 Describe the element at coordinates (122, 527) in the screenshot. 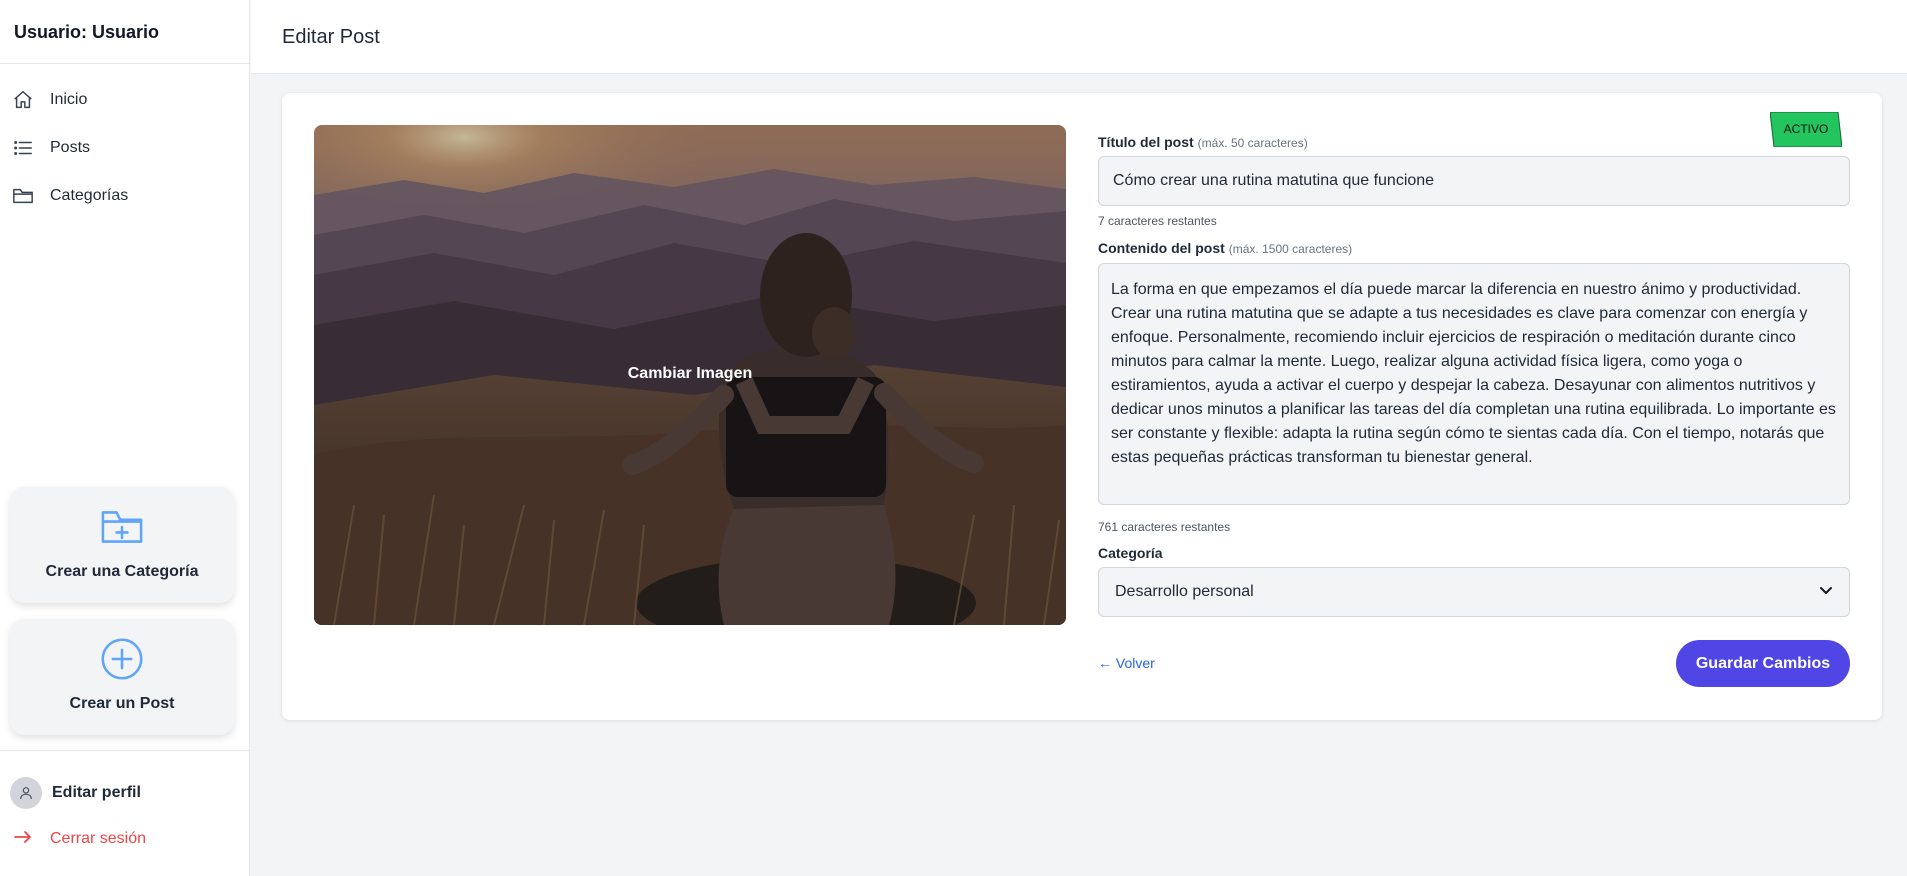

I see `folder-plus-icon` at that location.